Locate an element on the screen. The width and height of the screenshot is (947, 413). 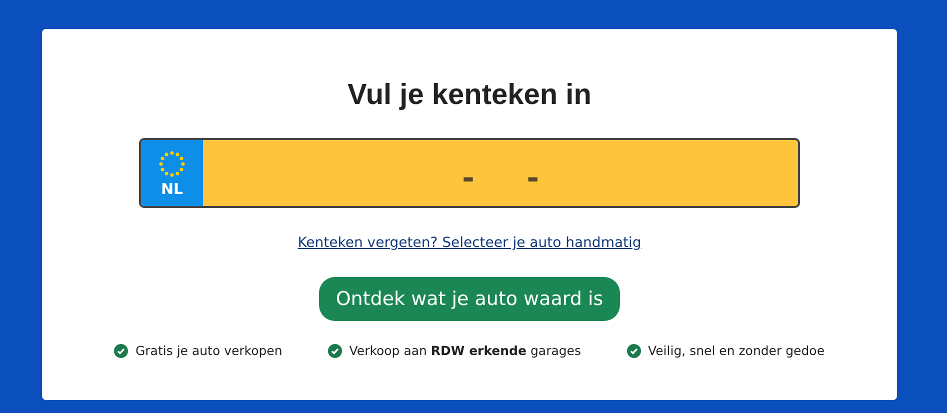
manual-select-link: Kenteken vergeten? Selecteer je auto handmatig is located at coordinates (470, 243).